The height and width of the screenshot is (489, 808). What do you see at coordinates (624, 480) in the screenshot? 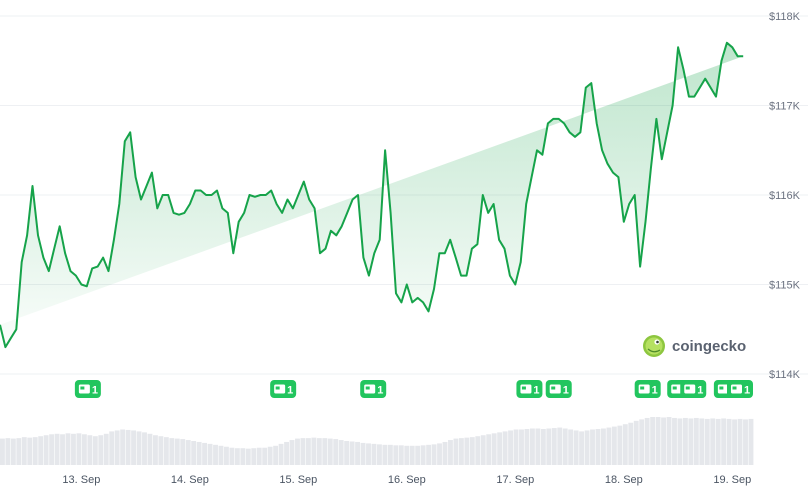
I see `x-tick-label: 18. Sep` at bounding box center [624, 480].